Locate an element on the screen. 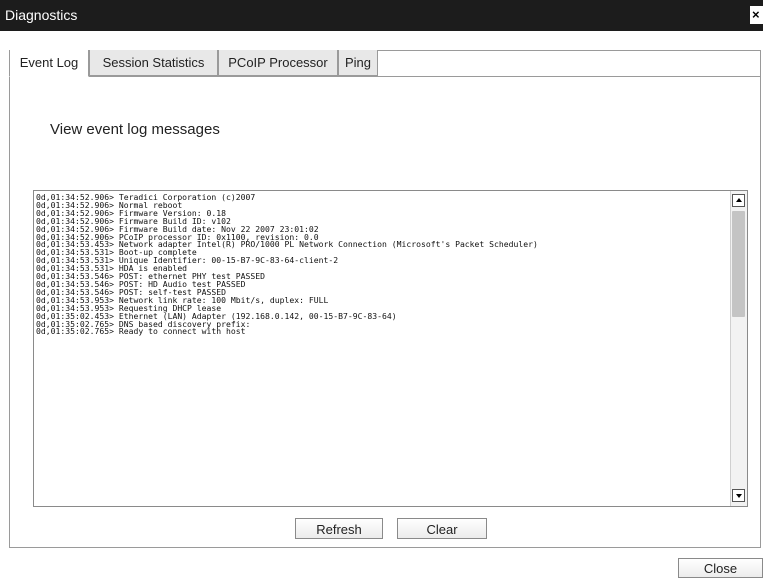 The height and width of the screenshot is (578, 763). tab-event-log: Event Log is located at coordinates (49, 63).